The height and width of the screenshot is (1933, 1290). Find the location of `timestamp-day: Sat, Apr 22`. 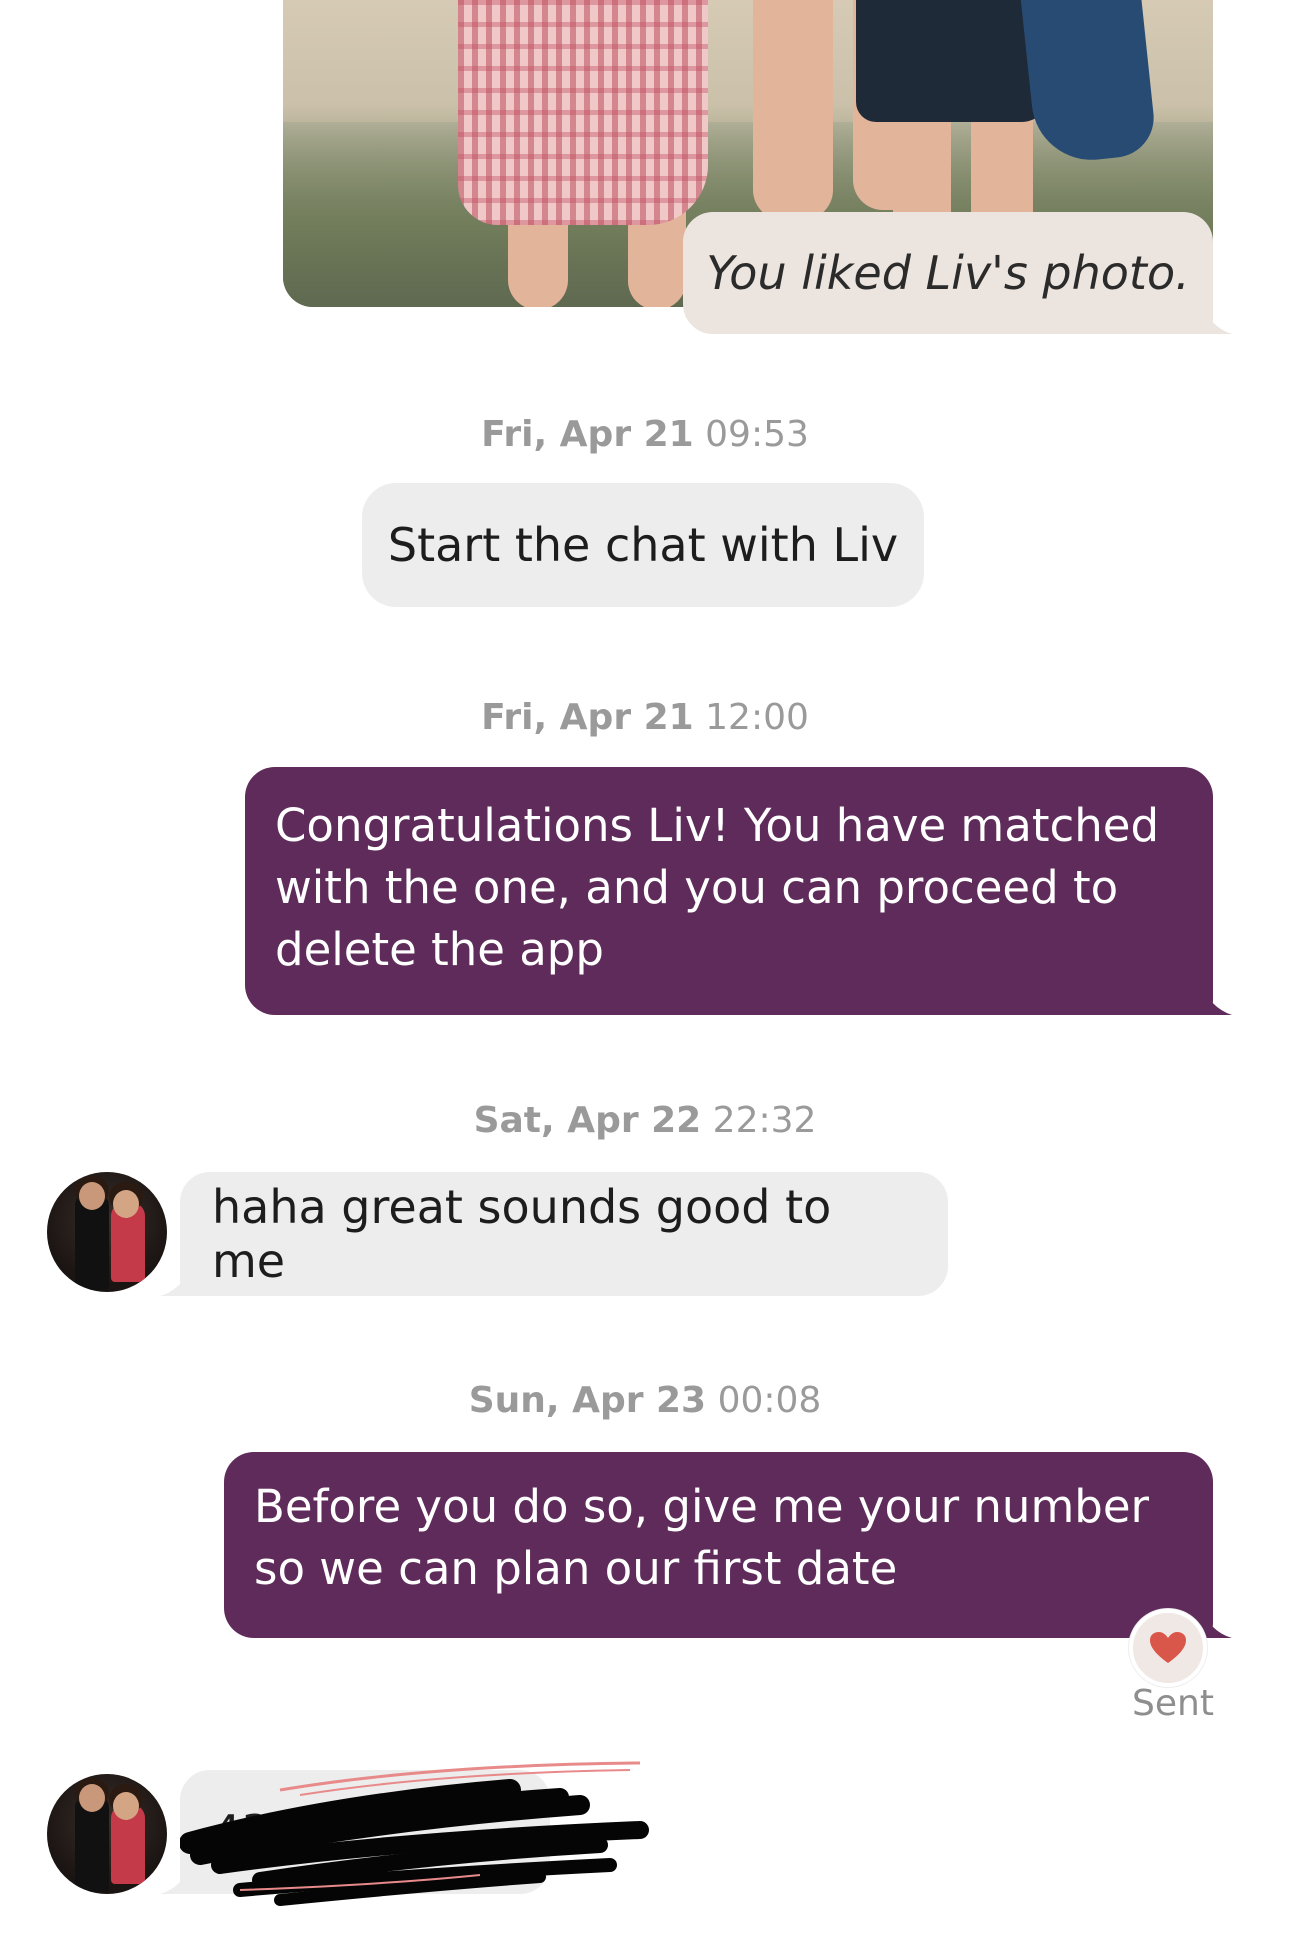

timestamp-day: Sat, Apr 22 is located at coordinates (587, 1120).